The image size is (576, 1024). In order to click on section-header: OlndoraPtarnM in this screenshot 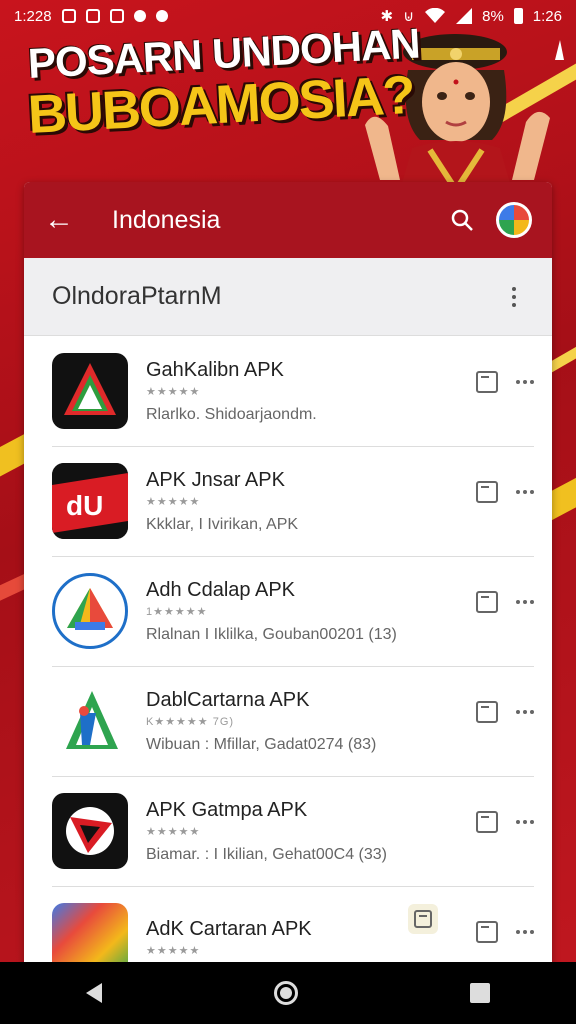, I will do `click(288, 297)`.